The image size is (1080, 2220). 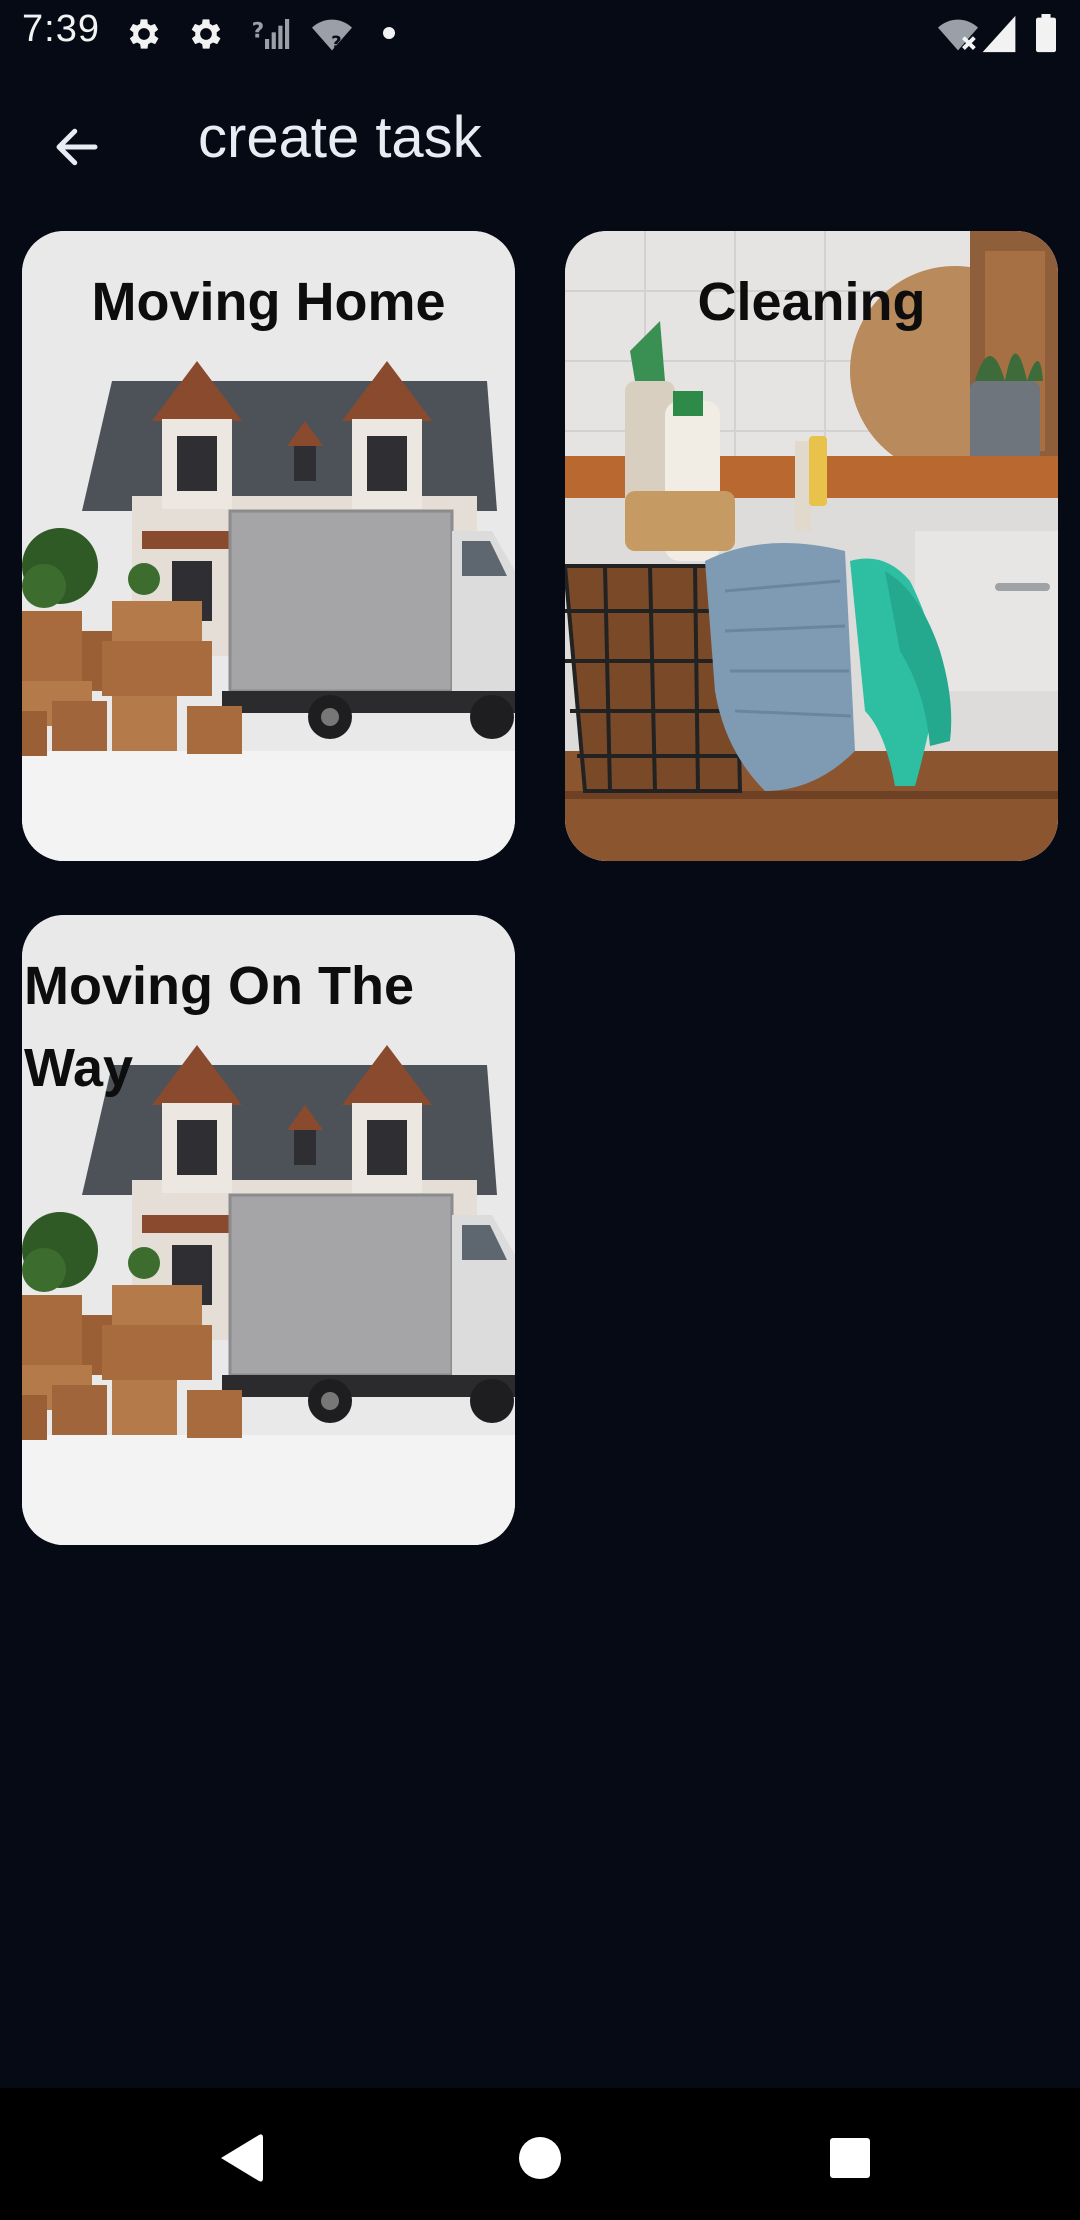 I want to click on no-signal-icon: ?, so click(x=271, y=33).